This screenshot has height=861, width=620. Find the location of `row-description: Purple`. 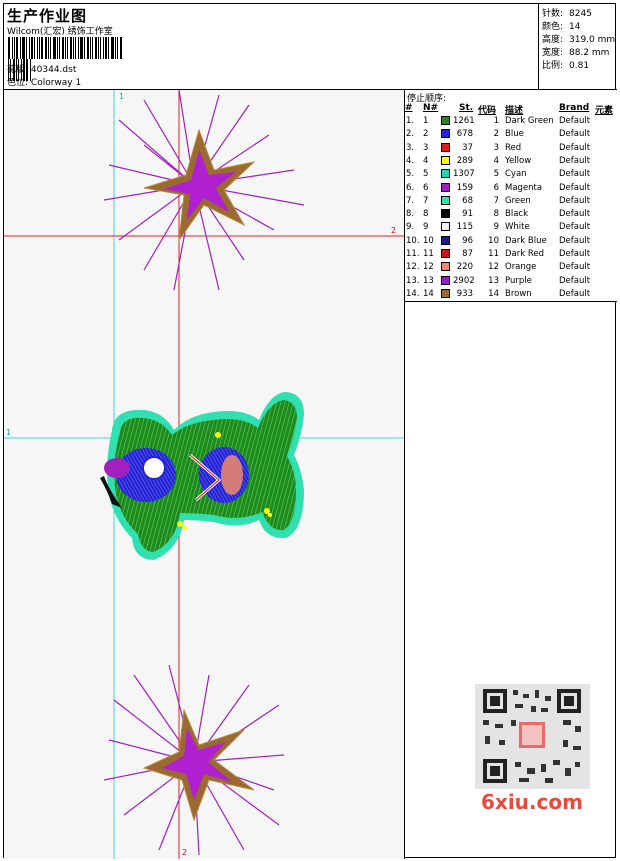

row-description: Purple is located at coordinates (518, 280).